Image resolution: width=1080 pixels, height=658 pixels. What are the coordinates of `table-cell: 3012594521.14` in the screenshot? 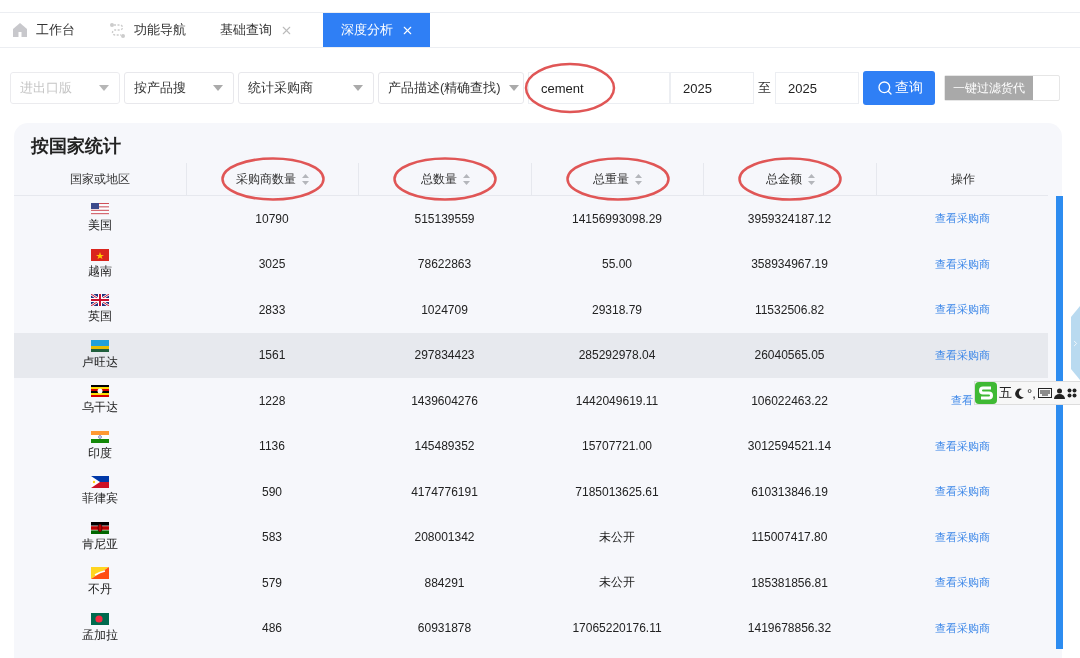 It's located at (789, 446).